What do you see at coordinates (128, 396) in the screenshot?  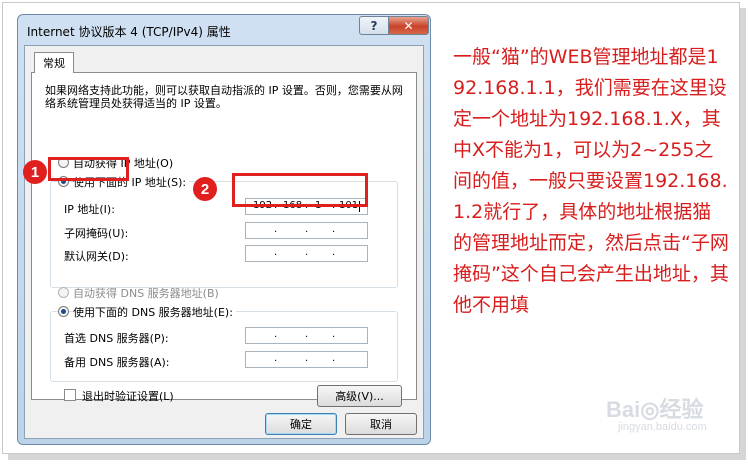 I see `validate-on-exit-label: 退出时验证设置(L)` at bounding box center [128, 396].